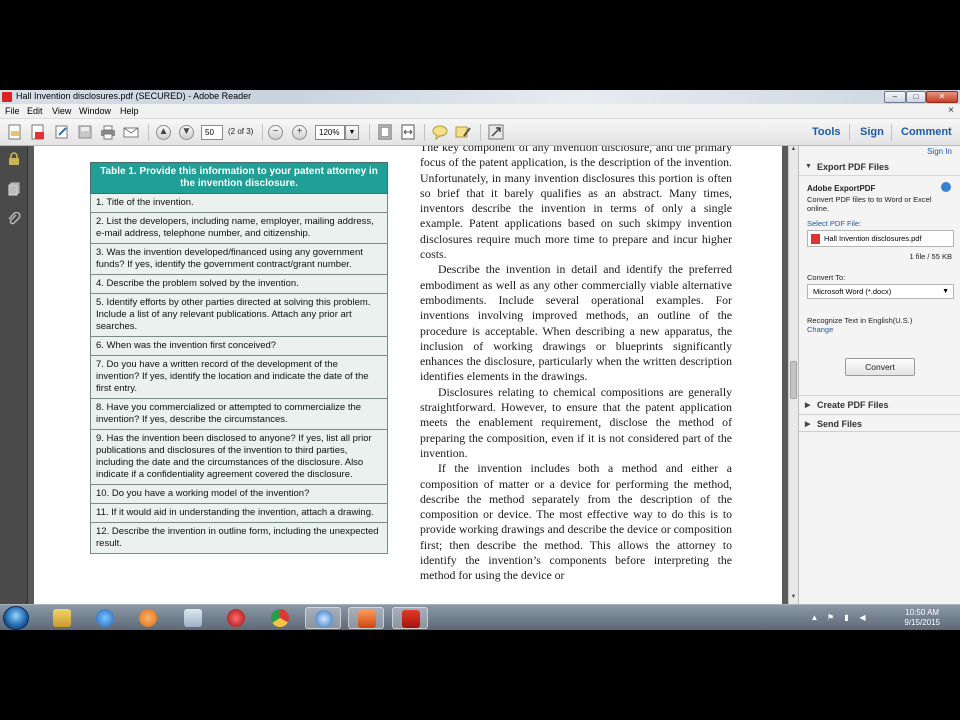 The image size is (960, 720). Describe the element at coordinates (916, 97) in the screenshot. I see `maximize-button: □` at that location.